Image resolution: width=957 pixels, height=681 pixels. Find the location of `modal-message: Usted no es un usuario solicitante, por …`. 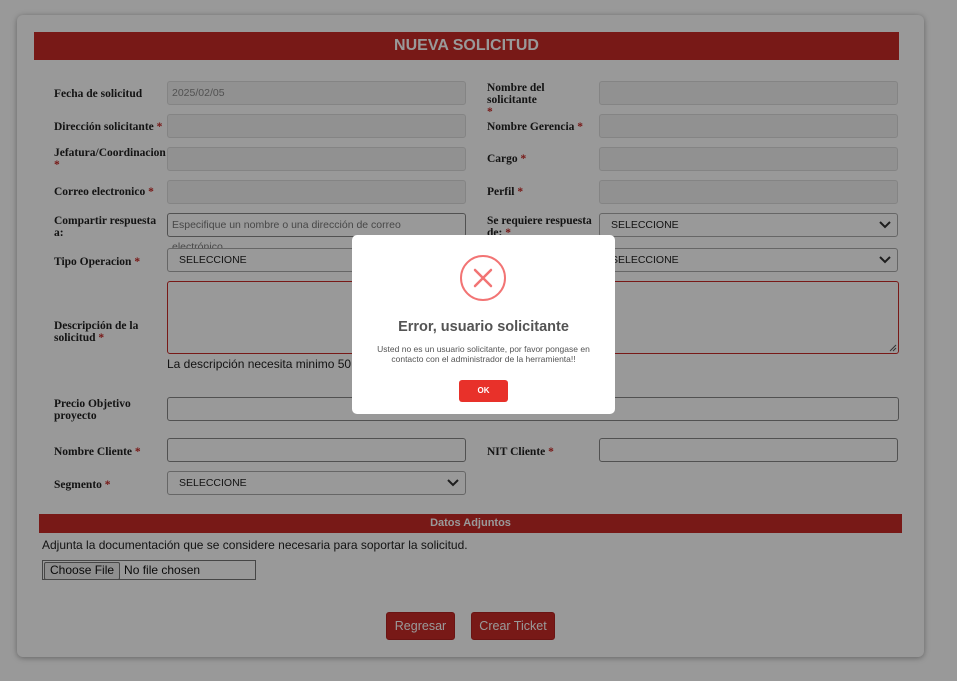

modal-message: Usted no es un usuario solicitante, por … is located at coordinates (483, 354).